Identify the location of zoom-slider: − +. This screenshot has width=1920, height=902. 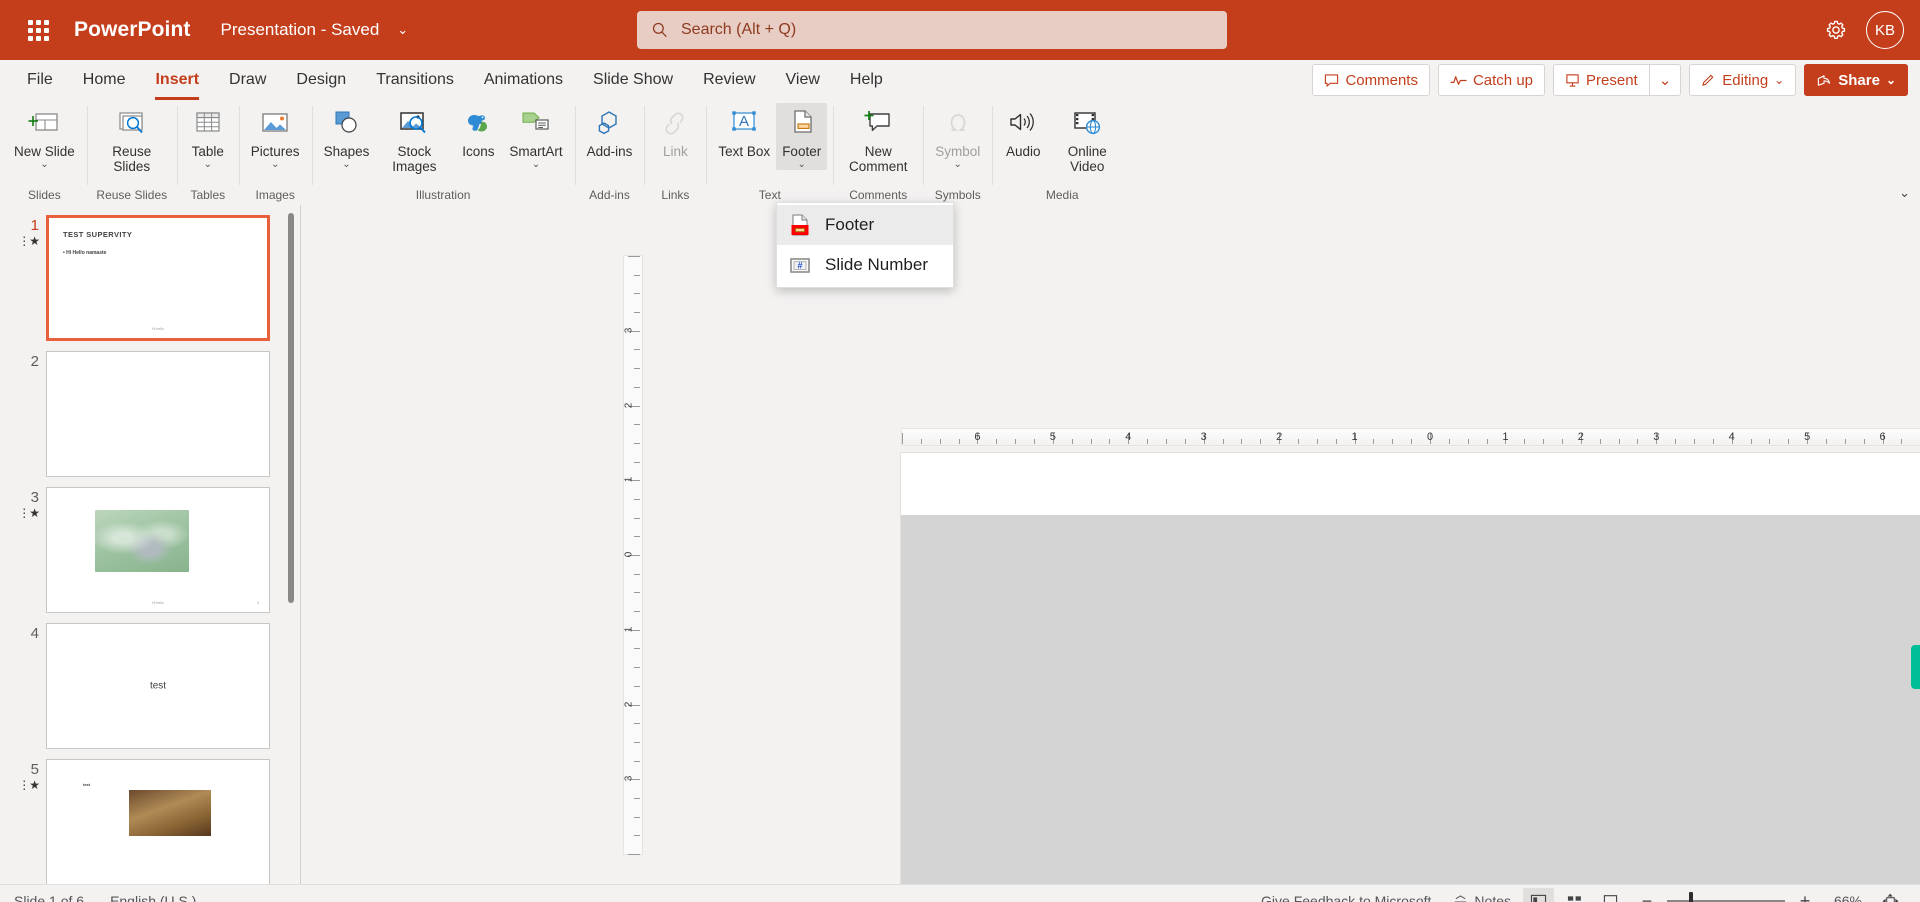
(1726, 896).